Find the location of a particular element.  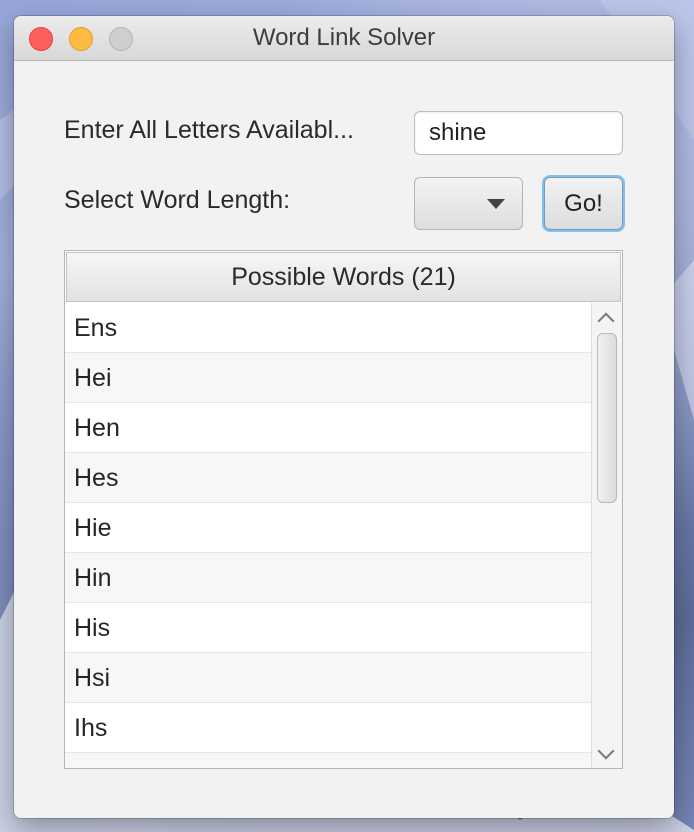

list-item: Hin is located at coordinates (328, 578).